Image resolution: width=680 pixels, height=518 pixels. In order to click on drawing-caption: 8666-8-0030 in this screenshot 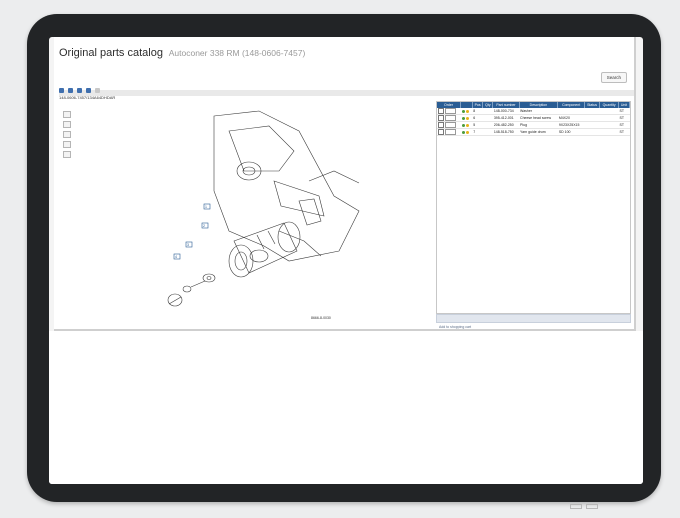, I will do `click(321, 318)`.